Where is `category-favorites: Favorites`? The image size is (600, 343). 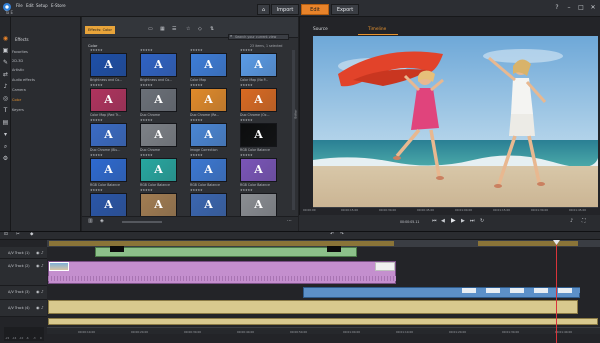 category-favorites: Favorites is located at coordinates (20, 52).